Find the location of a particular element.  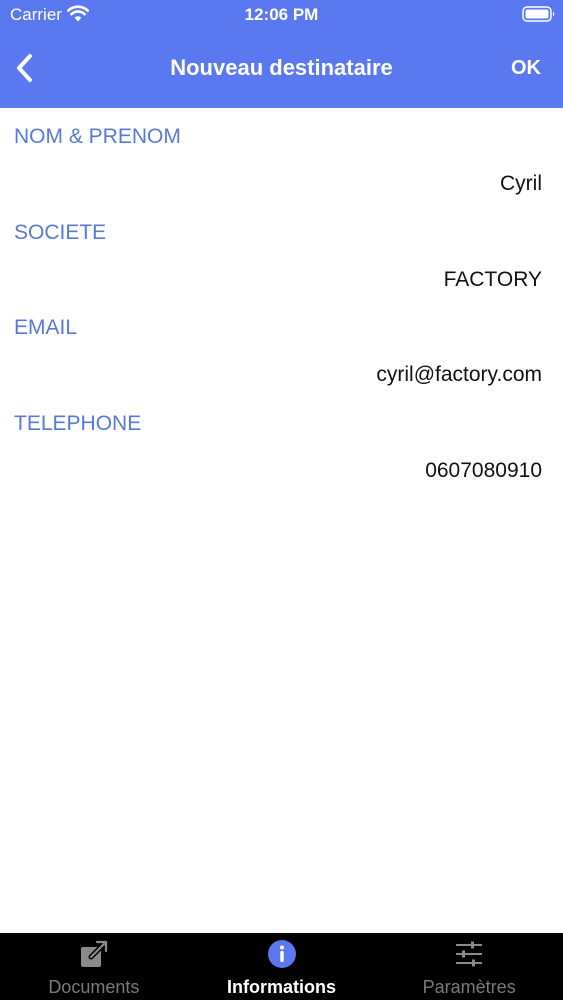

field-label: NOM & PRENOM is located at coordinates (97, 136).